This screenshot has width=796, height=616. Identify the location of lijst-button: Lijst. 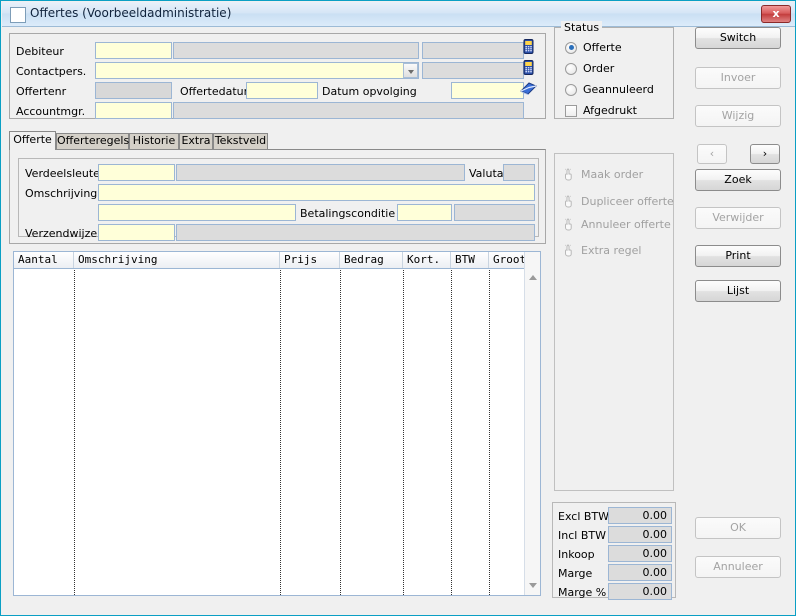
(738, 291).